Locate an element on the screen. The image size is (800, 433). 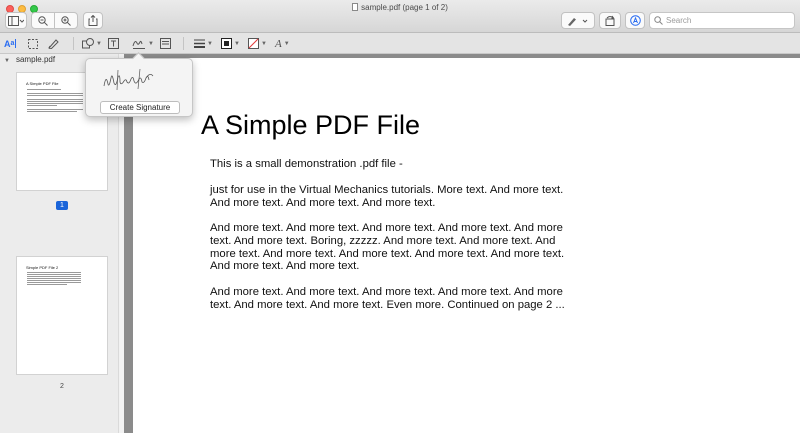
share-icon is located at coordinates (93, 20).